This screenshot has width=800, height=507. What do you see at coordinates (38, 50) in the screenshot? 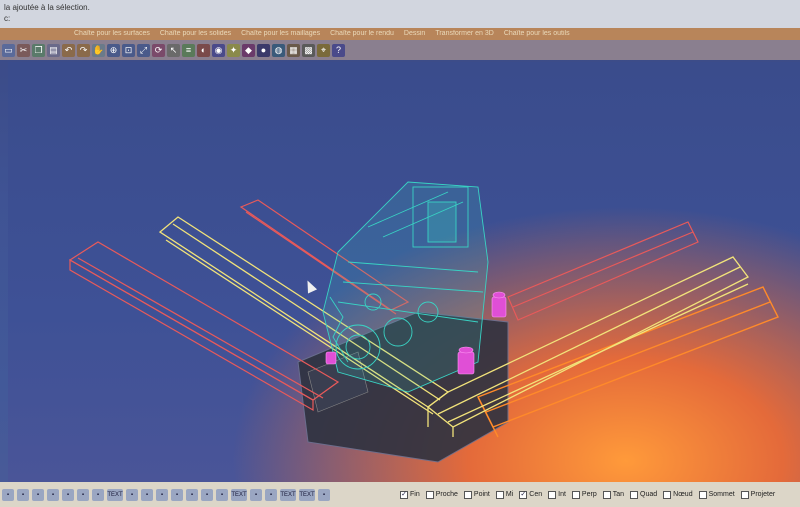
I see `copy-icon: ❐` at bounding box center [38, 50].